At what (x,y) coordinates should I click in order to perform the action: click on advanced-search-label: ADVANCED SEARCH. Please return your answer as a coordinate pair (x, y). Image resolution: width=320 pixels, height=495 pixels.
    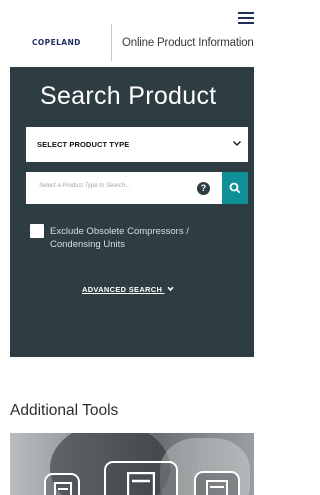
    Looking at the image, I should click on (122, 289).